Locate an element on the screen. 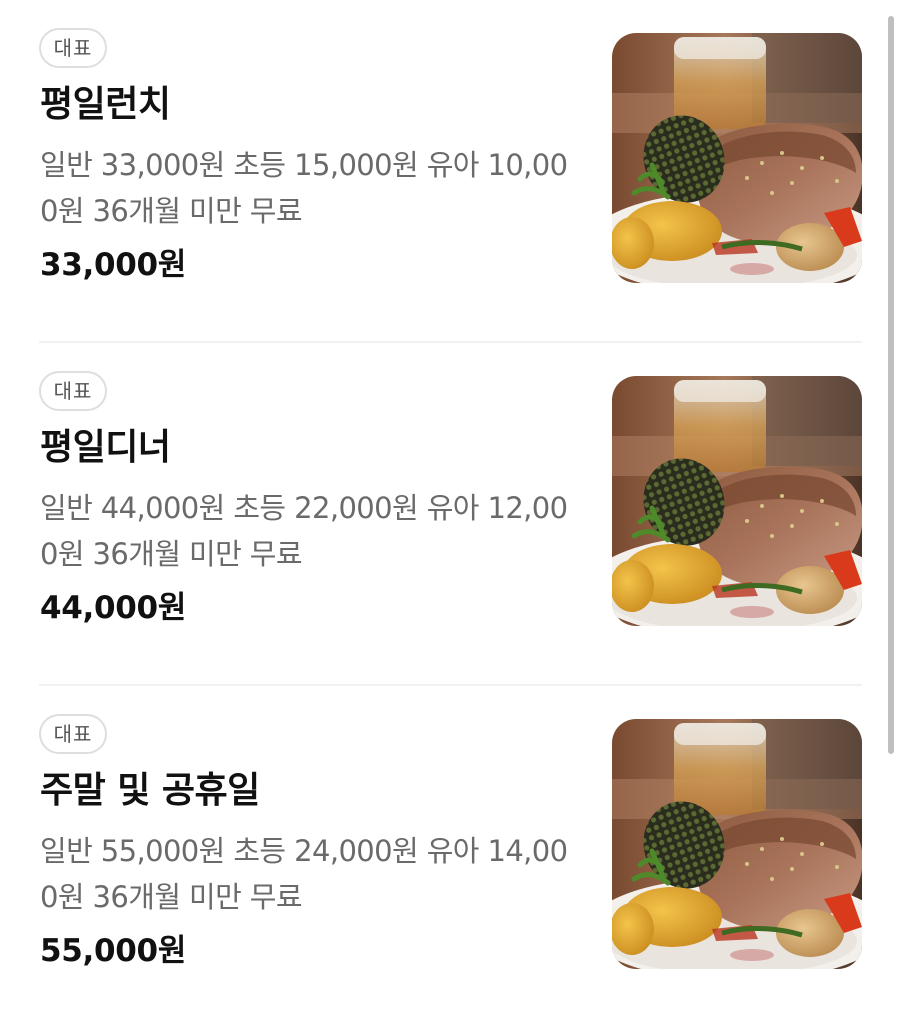 The image size is (900, 1010). menu-price: 44,000원 is located at coordinates (113, 608).